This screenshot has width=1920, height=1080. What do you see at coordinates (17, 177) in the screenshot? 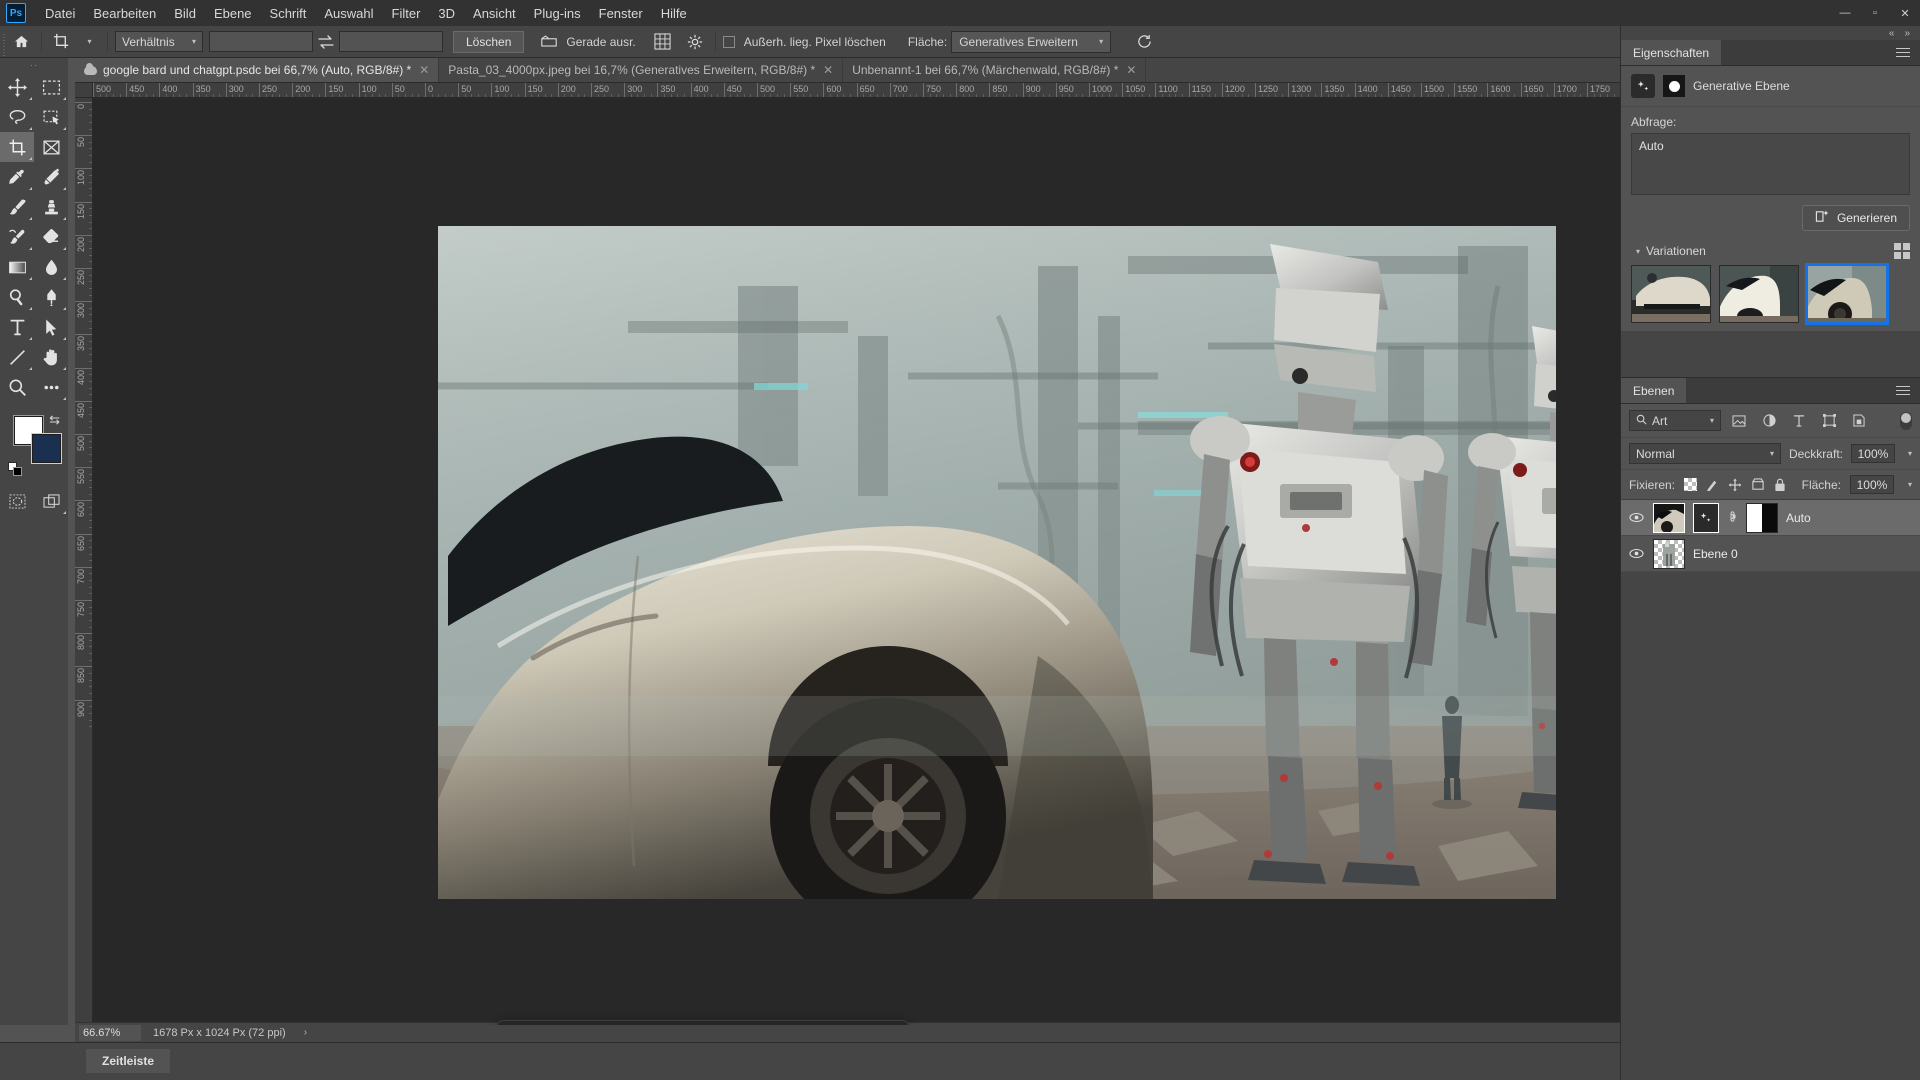
I see `eyedropper-tool` at bounding box center [17, 177].